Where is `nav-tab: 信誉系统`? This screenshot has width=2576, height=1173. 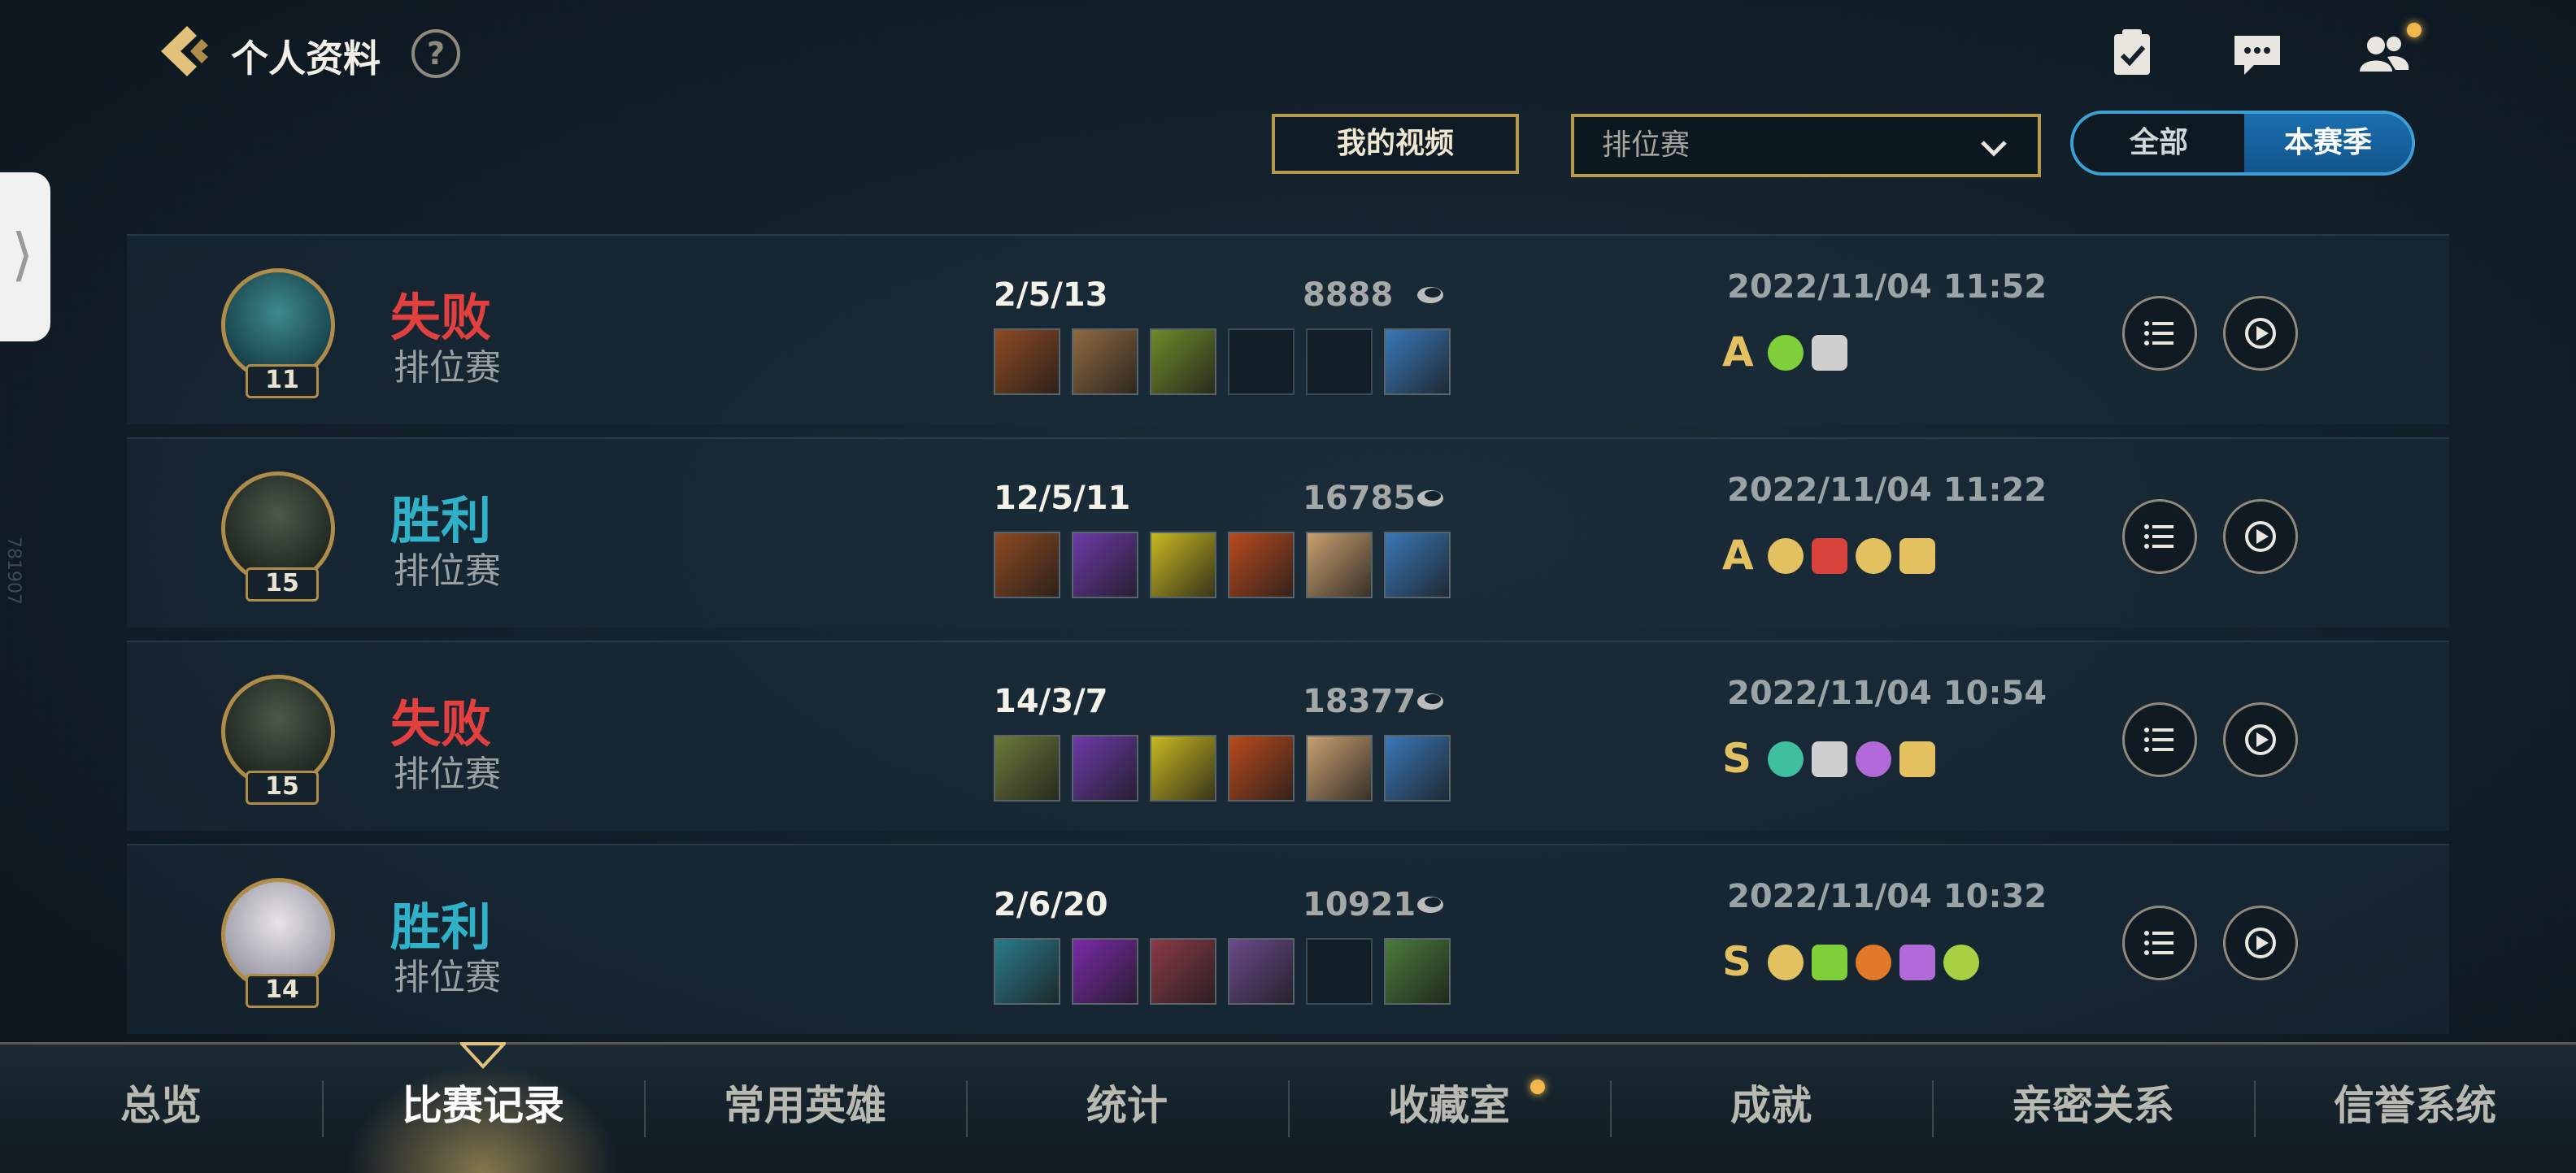 nav-tab: 信誉系统 is located at coordinates (2415, 1109).